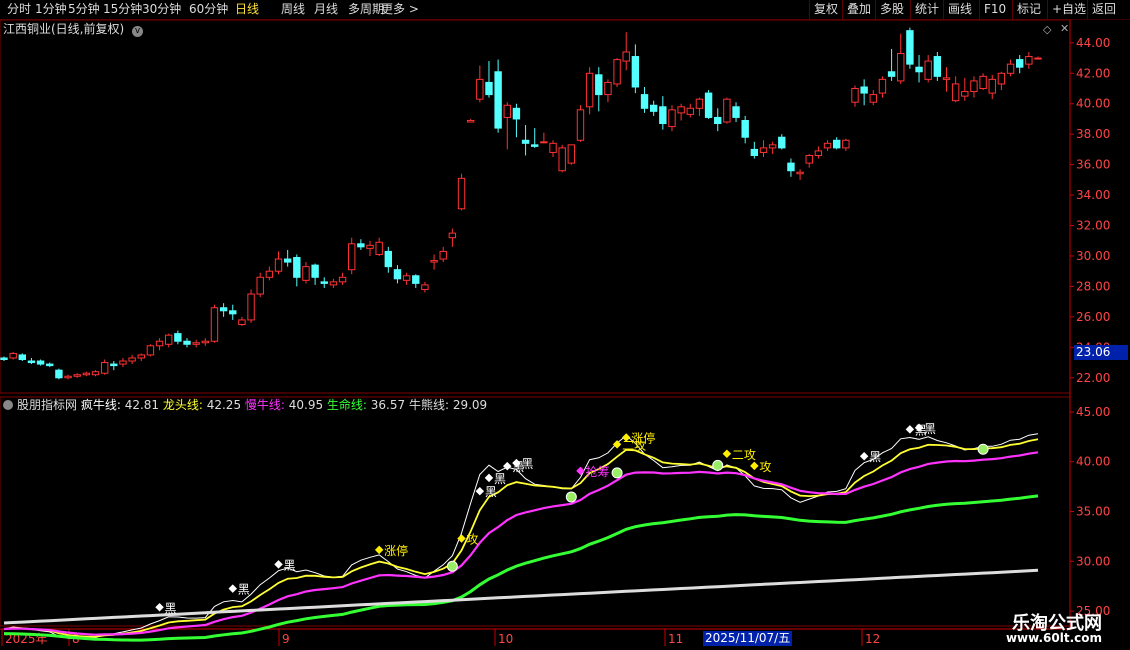 The height and width of the screenshot is (650, 1130). I want to click on stock-title: 江西铜业(日线,前复权) v, so click(73, 29).